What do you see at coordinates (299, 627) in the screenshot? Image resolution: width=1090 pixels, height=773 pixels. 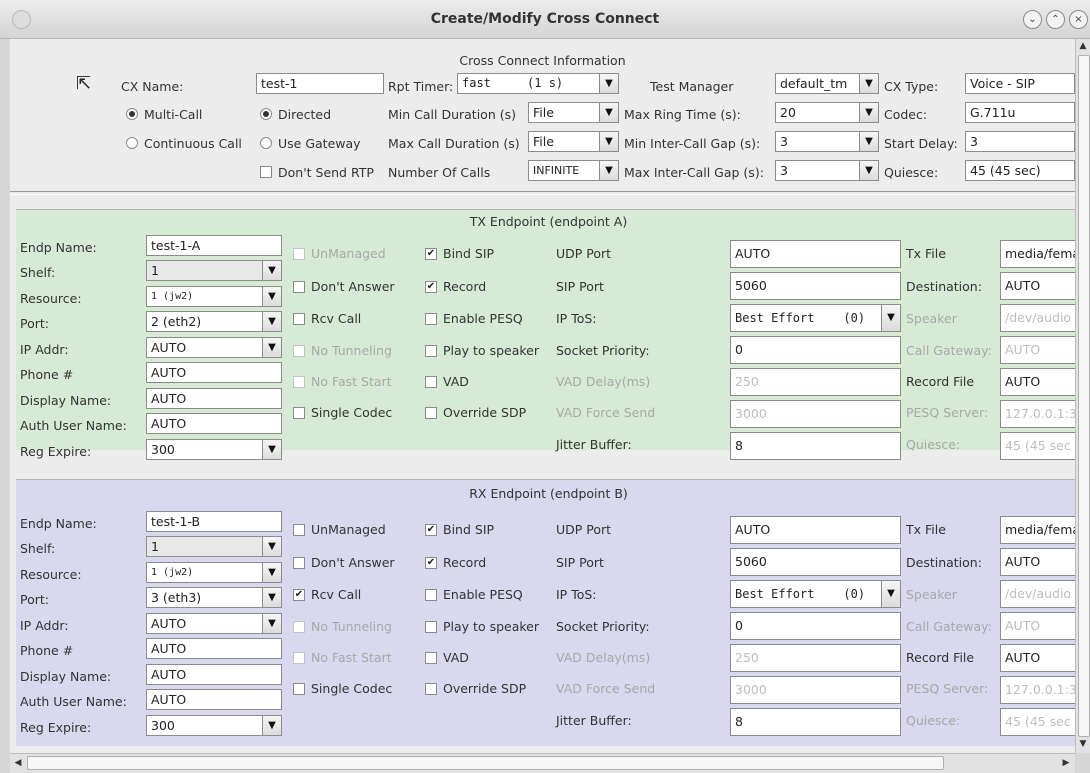 I see `no-tunneling-checkbox` at bounding box center [299, 627].